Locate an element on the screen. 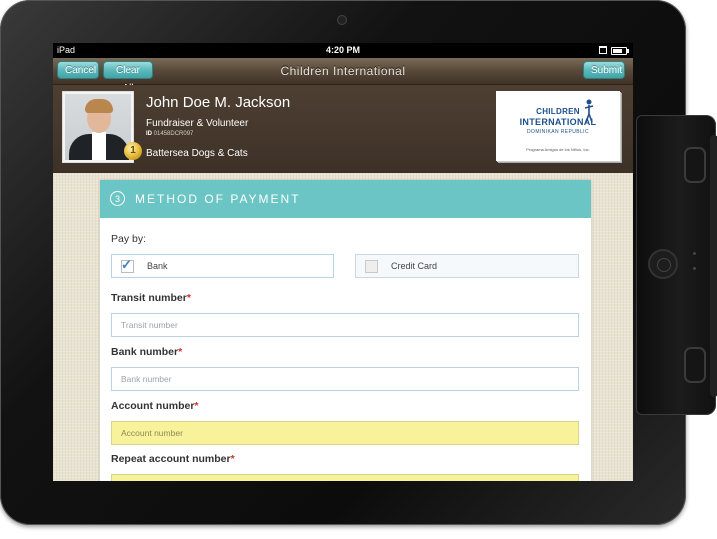 The height and width of the screenshot is (539, 717). bank-number-label: Bank number* is located at coordinates (147, 352).